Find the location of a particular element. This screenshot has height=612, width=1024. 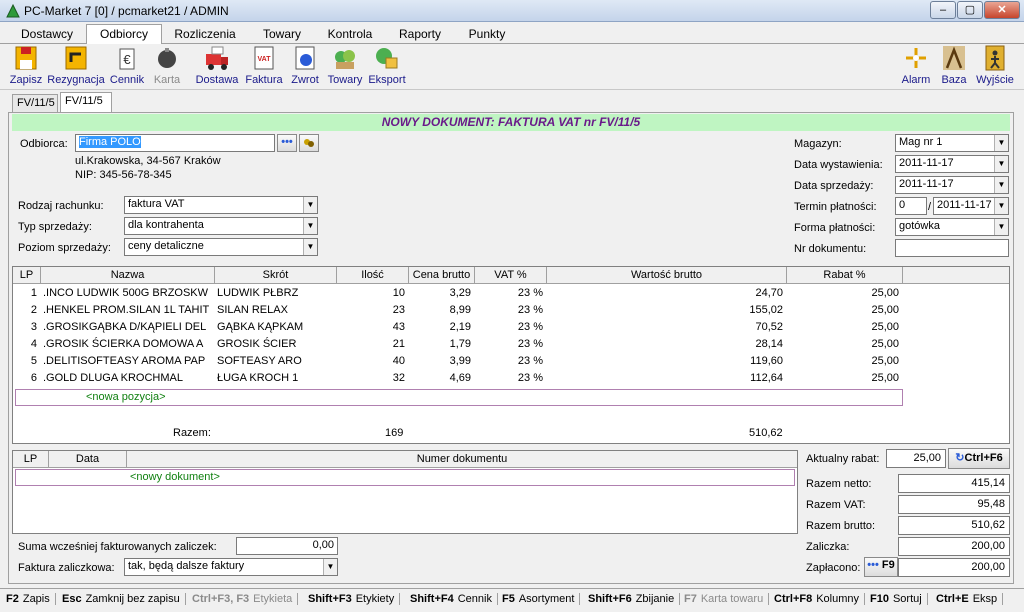

payment-days-input: 0 is located at coordinates (911, 206).